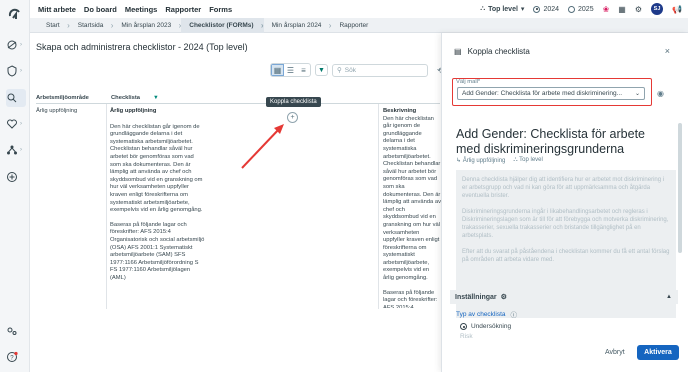 The image size is (688, 372). I want to click on table-header: Arbetsmiljöområde Checklista ▼, so click(238, 98).